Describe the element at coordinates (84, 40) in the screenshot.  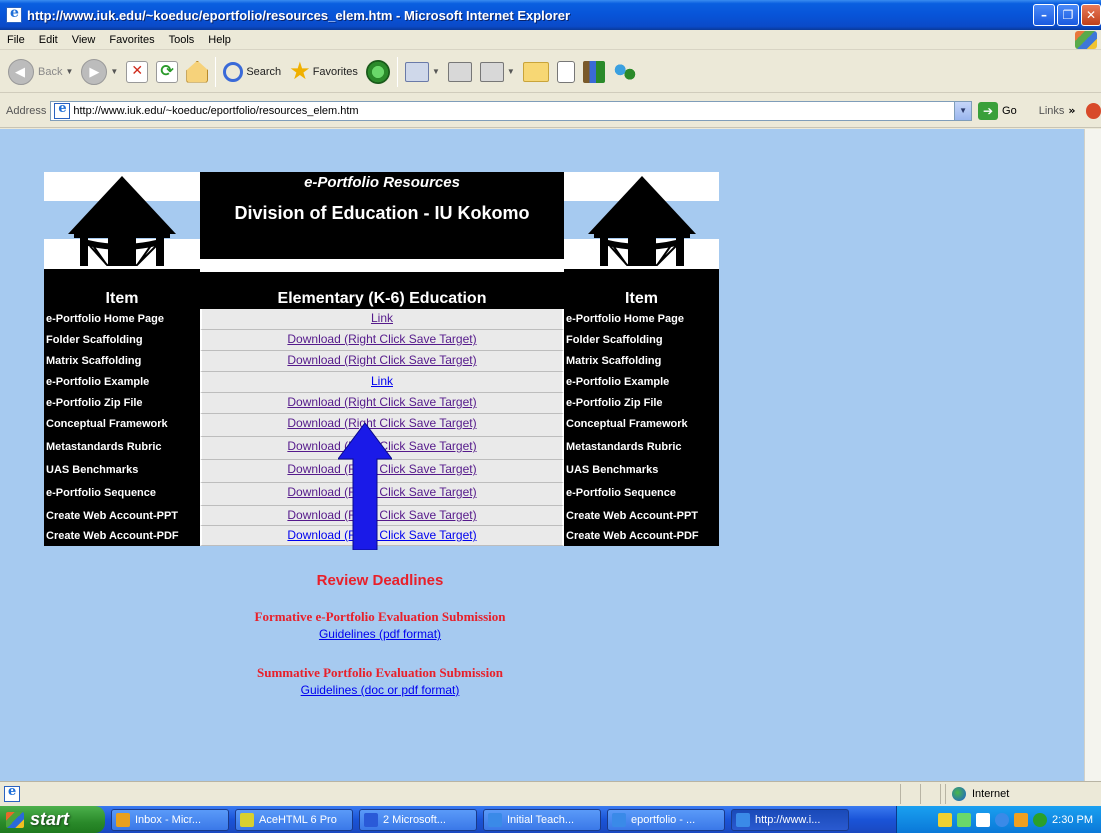
I see `menu-view: View` at that location.